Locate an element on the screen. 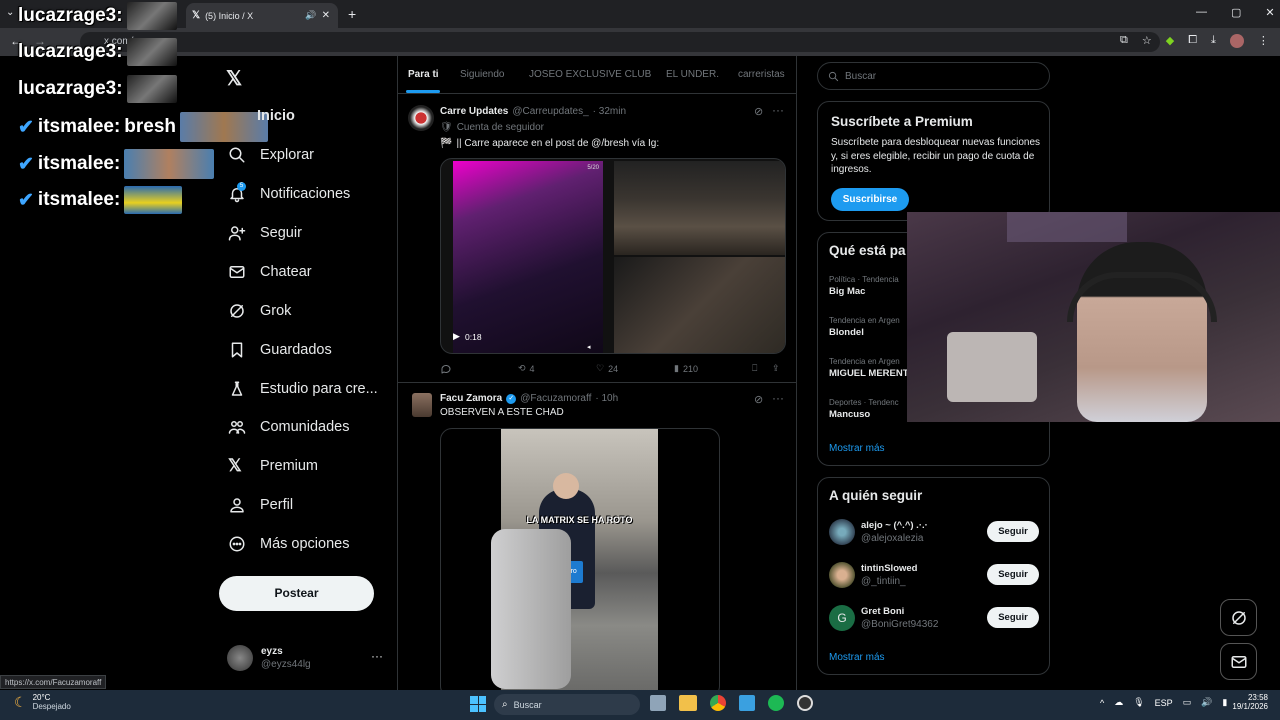 The height and width of the screenshot is (720, 1280). nav-item-explorar: Explorar is located at coordinates (271, 155).